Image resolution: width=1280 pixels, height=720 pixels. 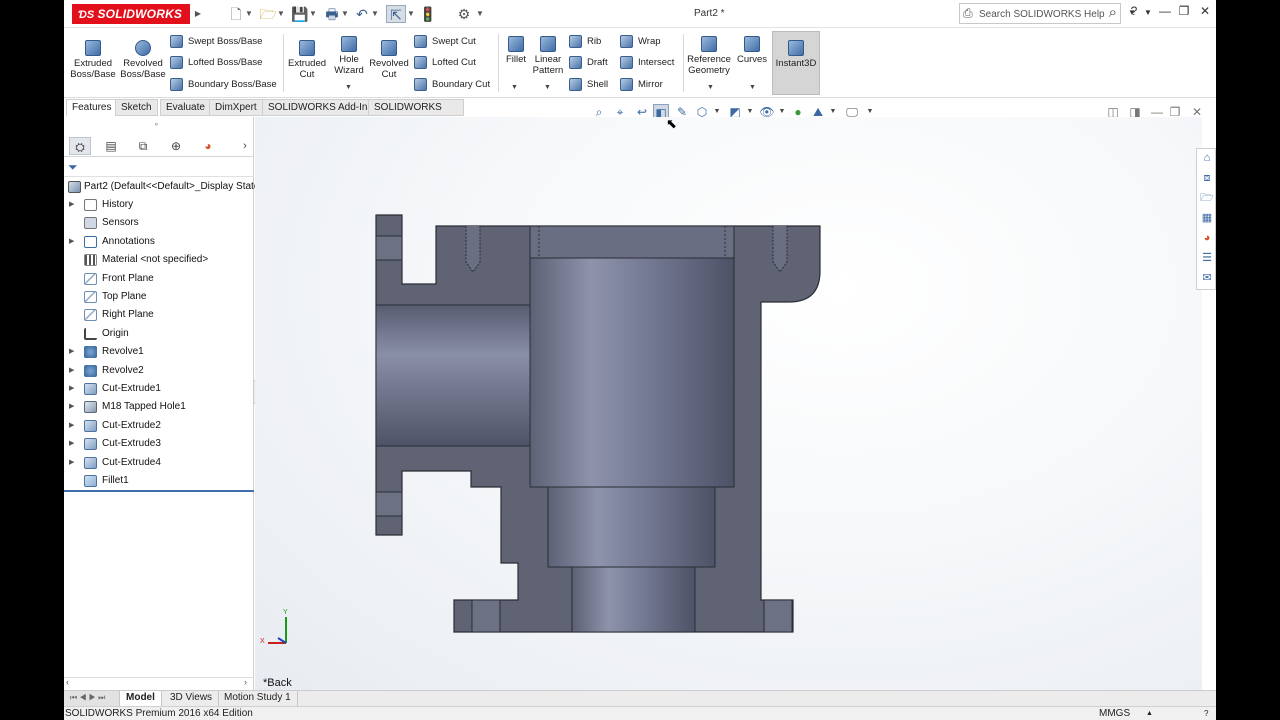 What do you see at coordinates (320, 107) in the screenshot?
I see `tab-solidworks-add-ins: SOLIDWORKS Add-Ins` at bounding box center [320, 107].